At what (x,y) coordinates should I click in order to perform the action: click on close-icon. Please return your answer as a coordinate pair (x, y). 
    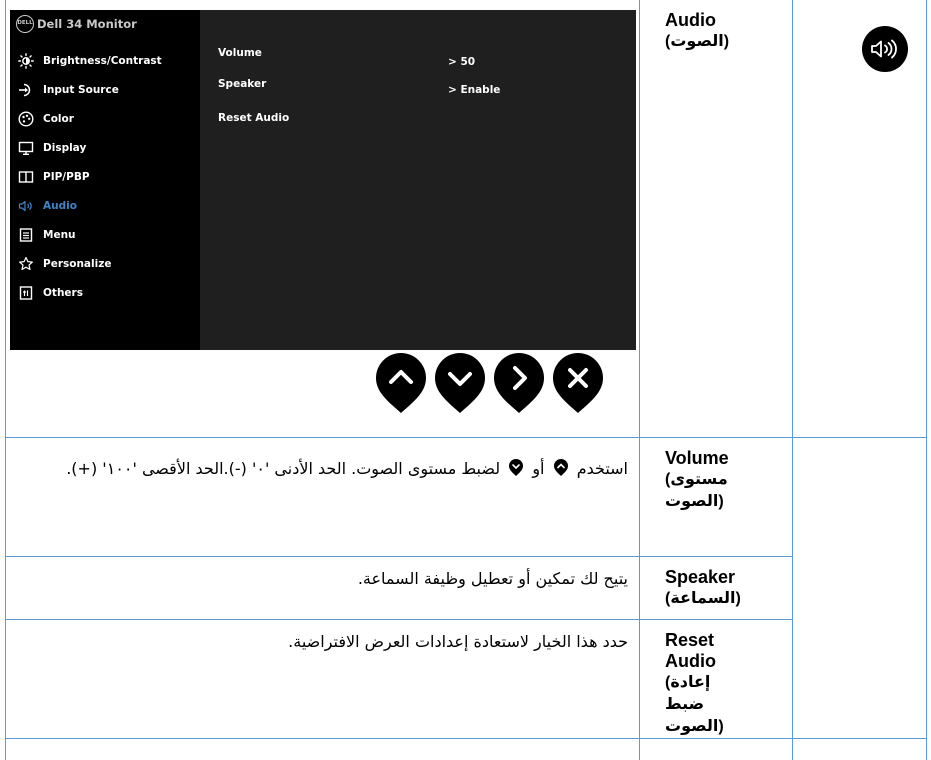
    Looking at the image, I should click on (578, 383).